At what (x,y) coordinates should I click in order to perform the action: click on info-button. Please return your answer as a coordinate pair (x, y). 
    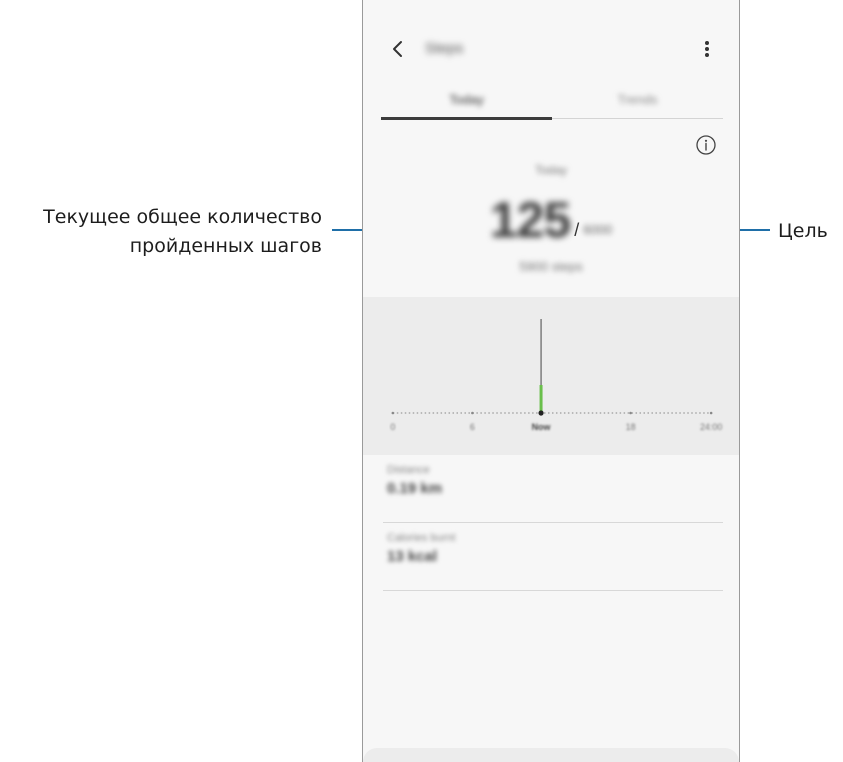
    Looking at the image, I should click on (706, 145).